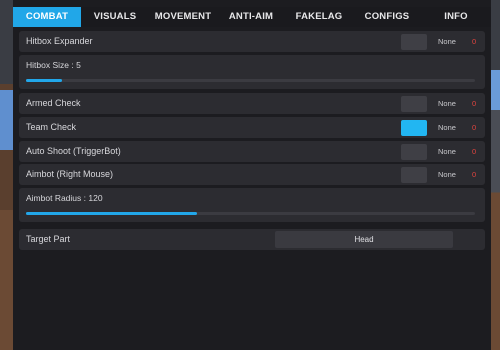  Describe the element at coordinates (252, 41) in the screenshot. I see `hitbox-expander-row: Hitbox Expander None 0` at that location.